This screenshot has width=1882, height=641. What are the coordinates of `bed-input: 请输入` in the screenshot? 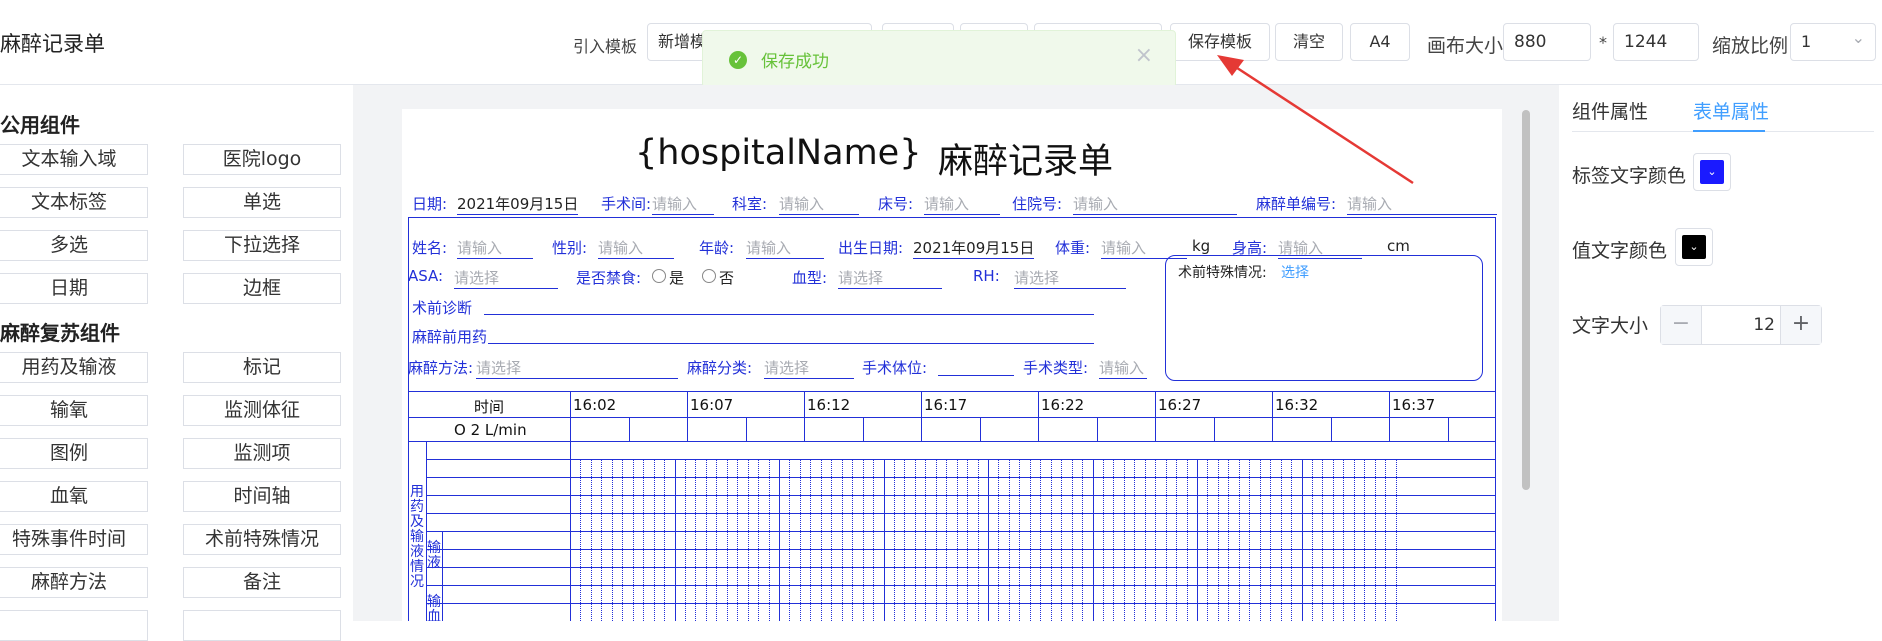 It's located at (962, 204).